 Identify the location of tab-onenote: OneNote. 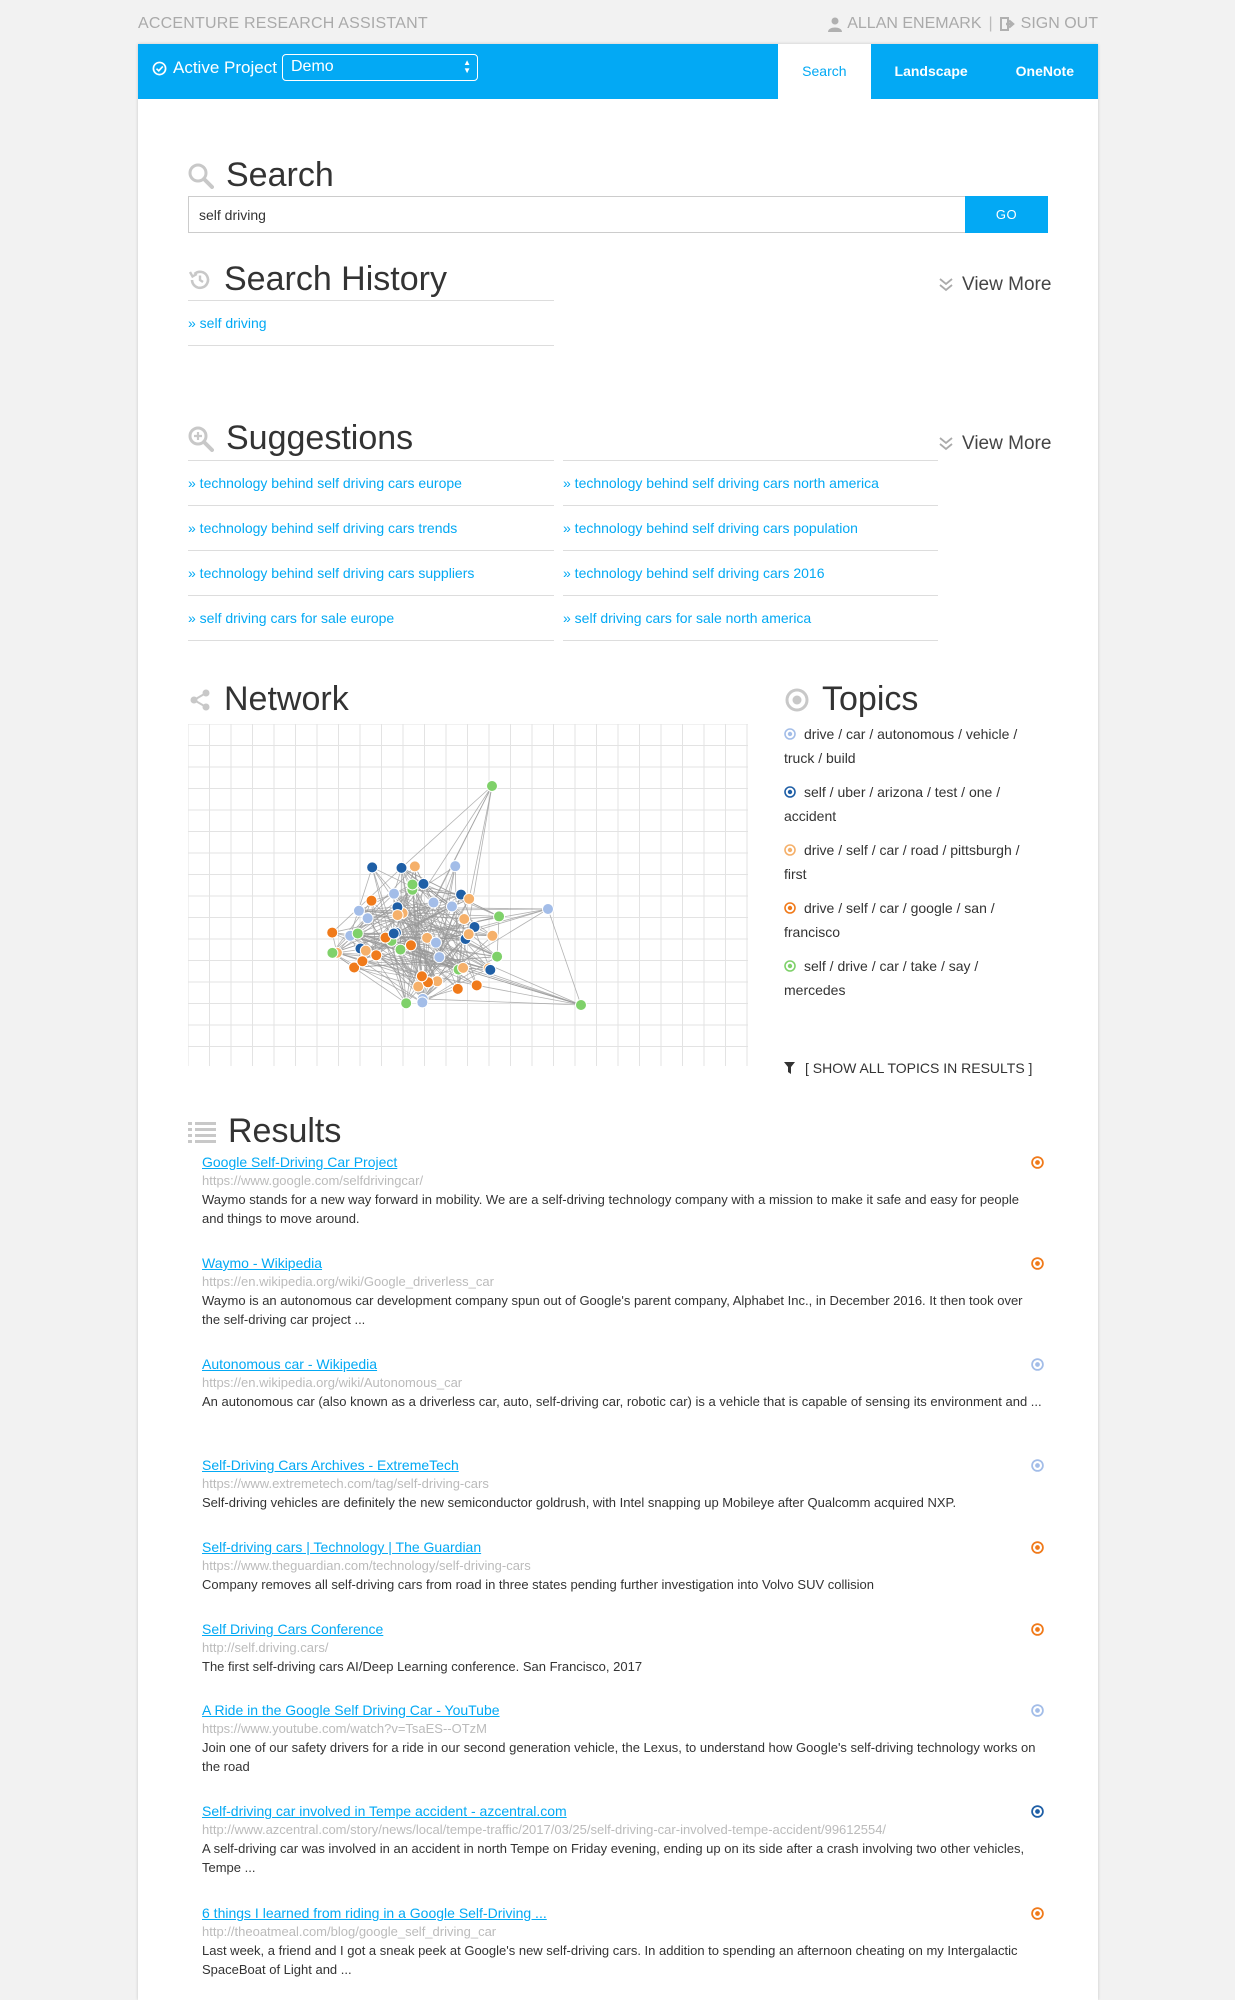
(1045, 71).